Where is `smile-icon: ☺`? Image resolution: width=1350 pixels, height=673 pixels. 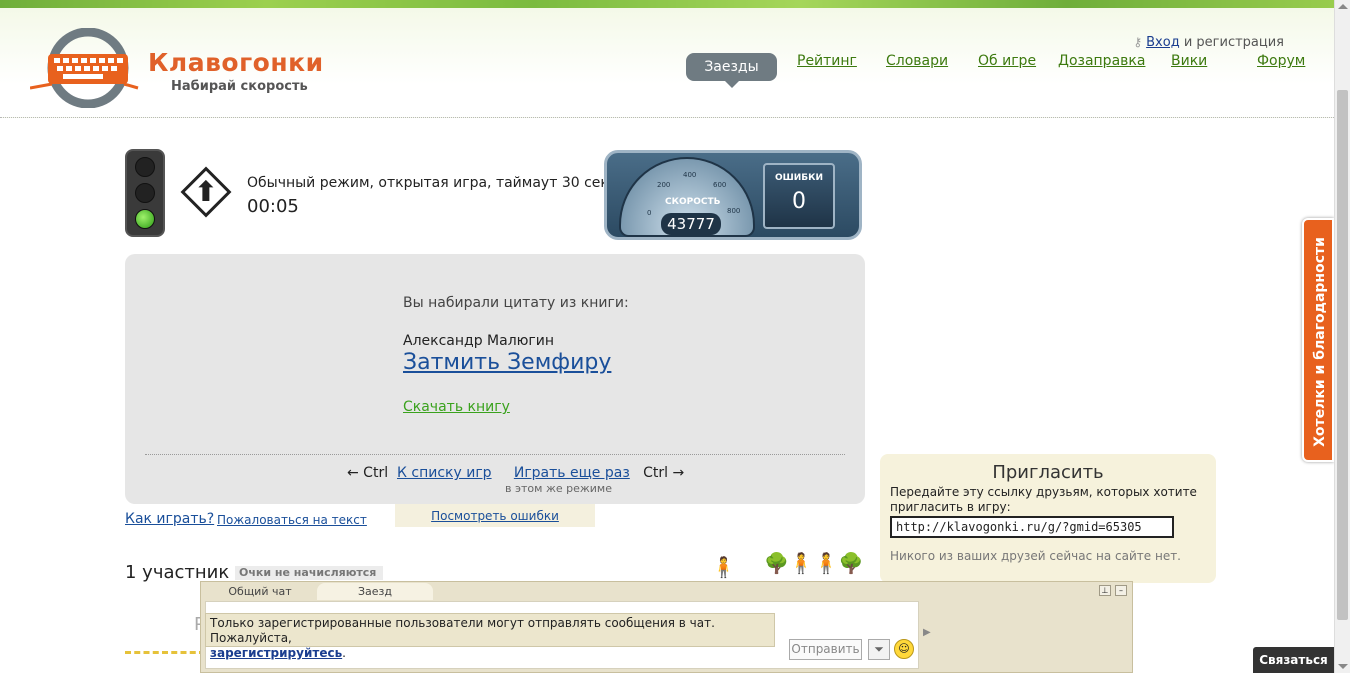
smile-icon: ☺ is located at coordinates (904, 649).